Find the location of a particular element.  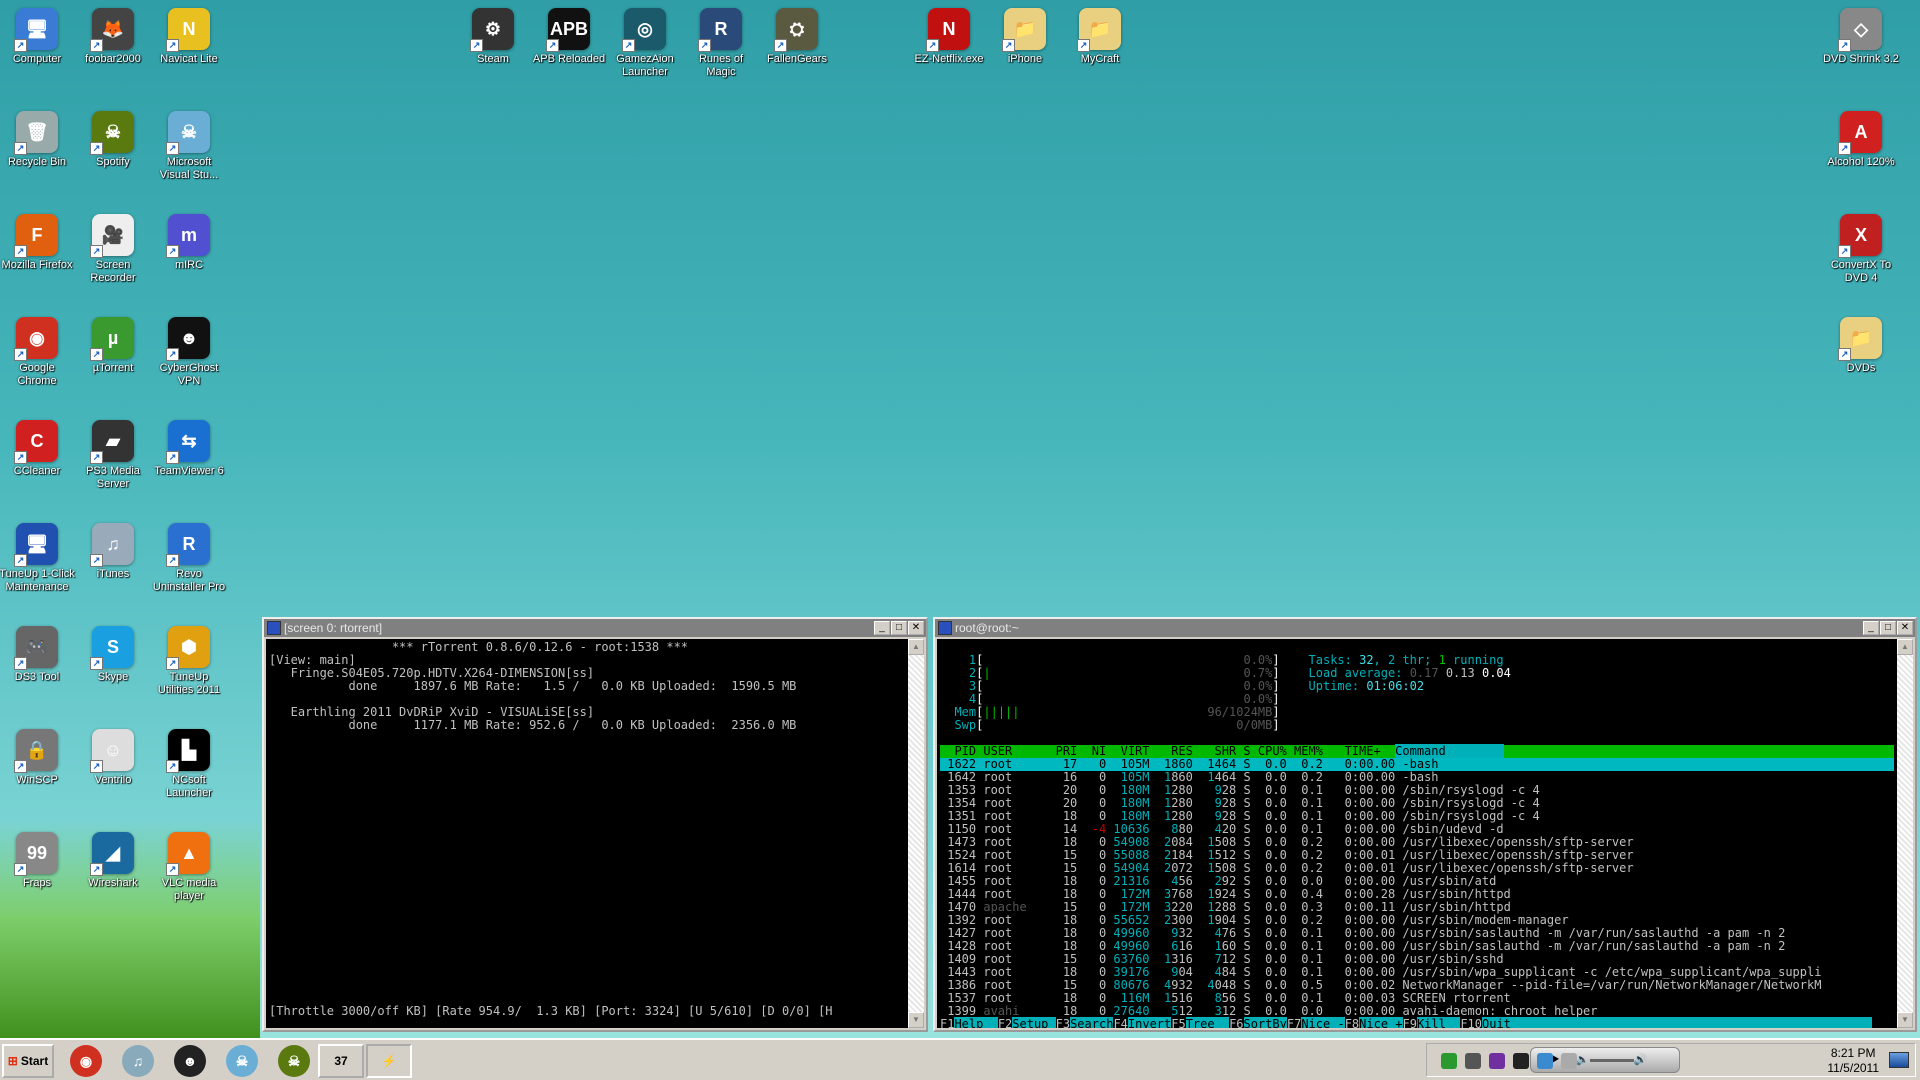

fkey-f2: F2 is located at coordinates (1005, 1023).